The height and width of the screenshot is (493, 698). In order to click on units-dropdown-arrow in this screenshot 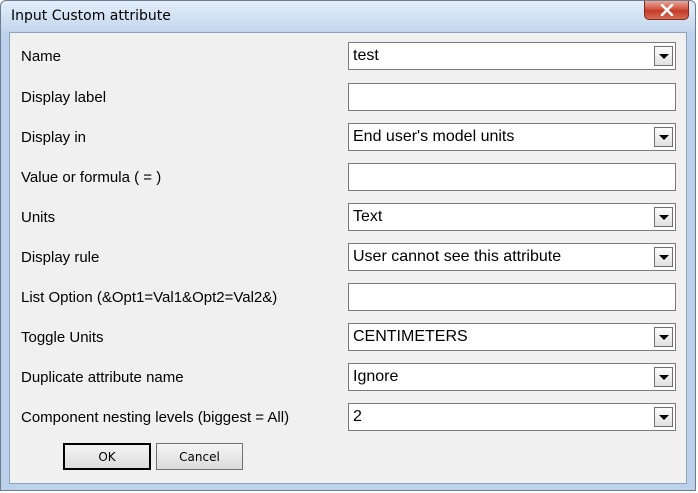, I will do `click(663, 217)`.